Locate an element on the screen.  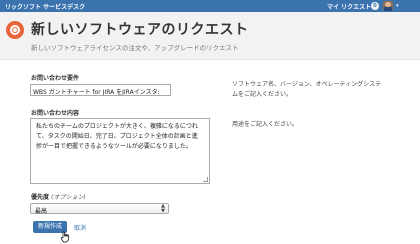
top-navigation-bar: リックソフト サービスデスク マイ リクエスト 0 ▾ is located at coordinates (210, 6).